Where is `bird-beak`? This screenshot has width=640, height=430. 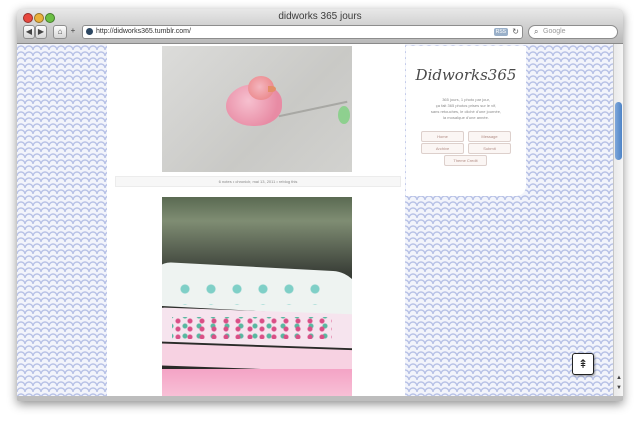
bird-beak is located at coordinates (272, 89).